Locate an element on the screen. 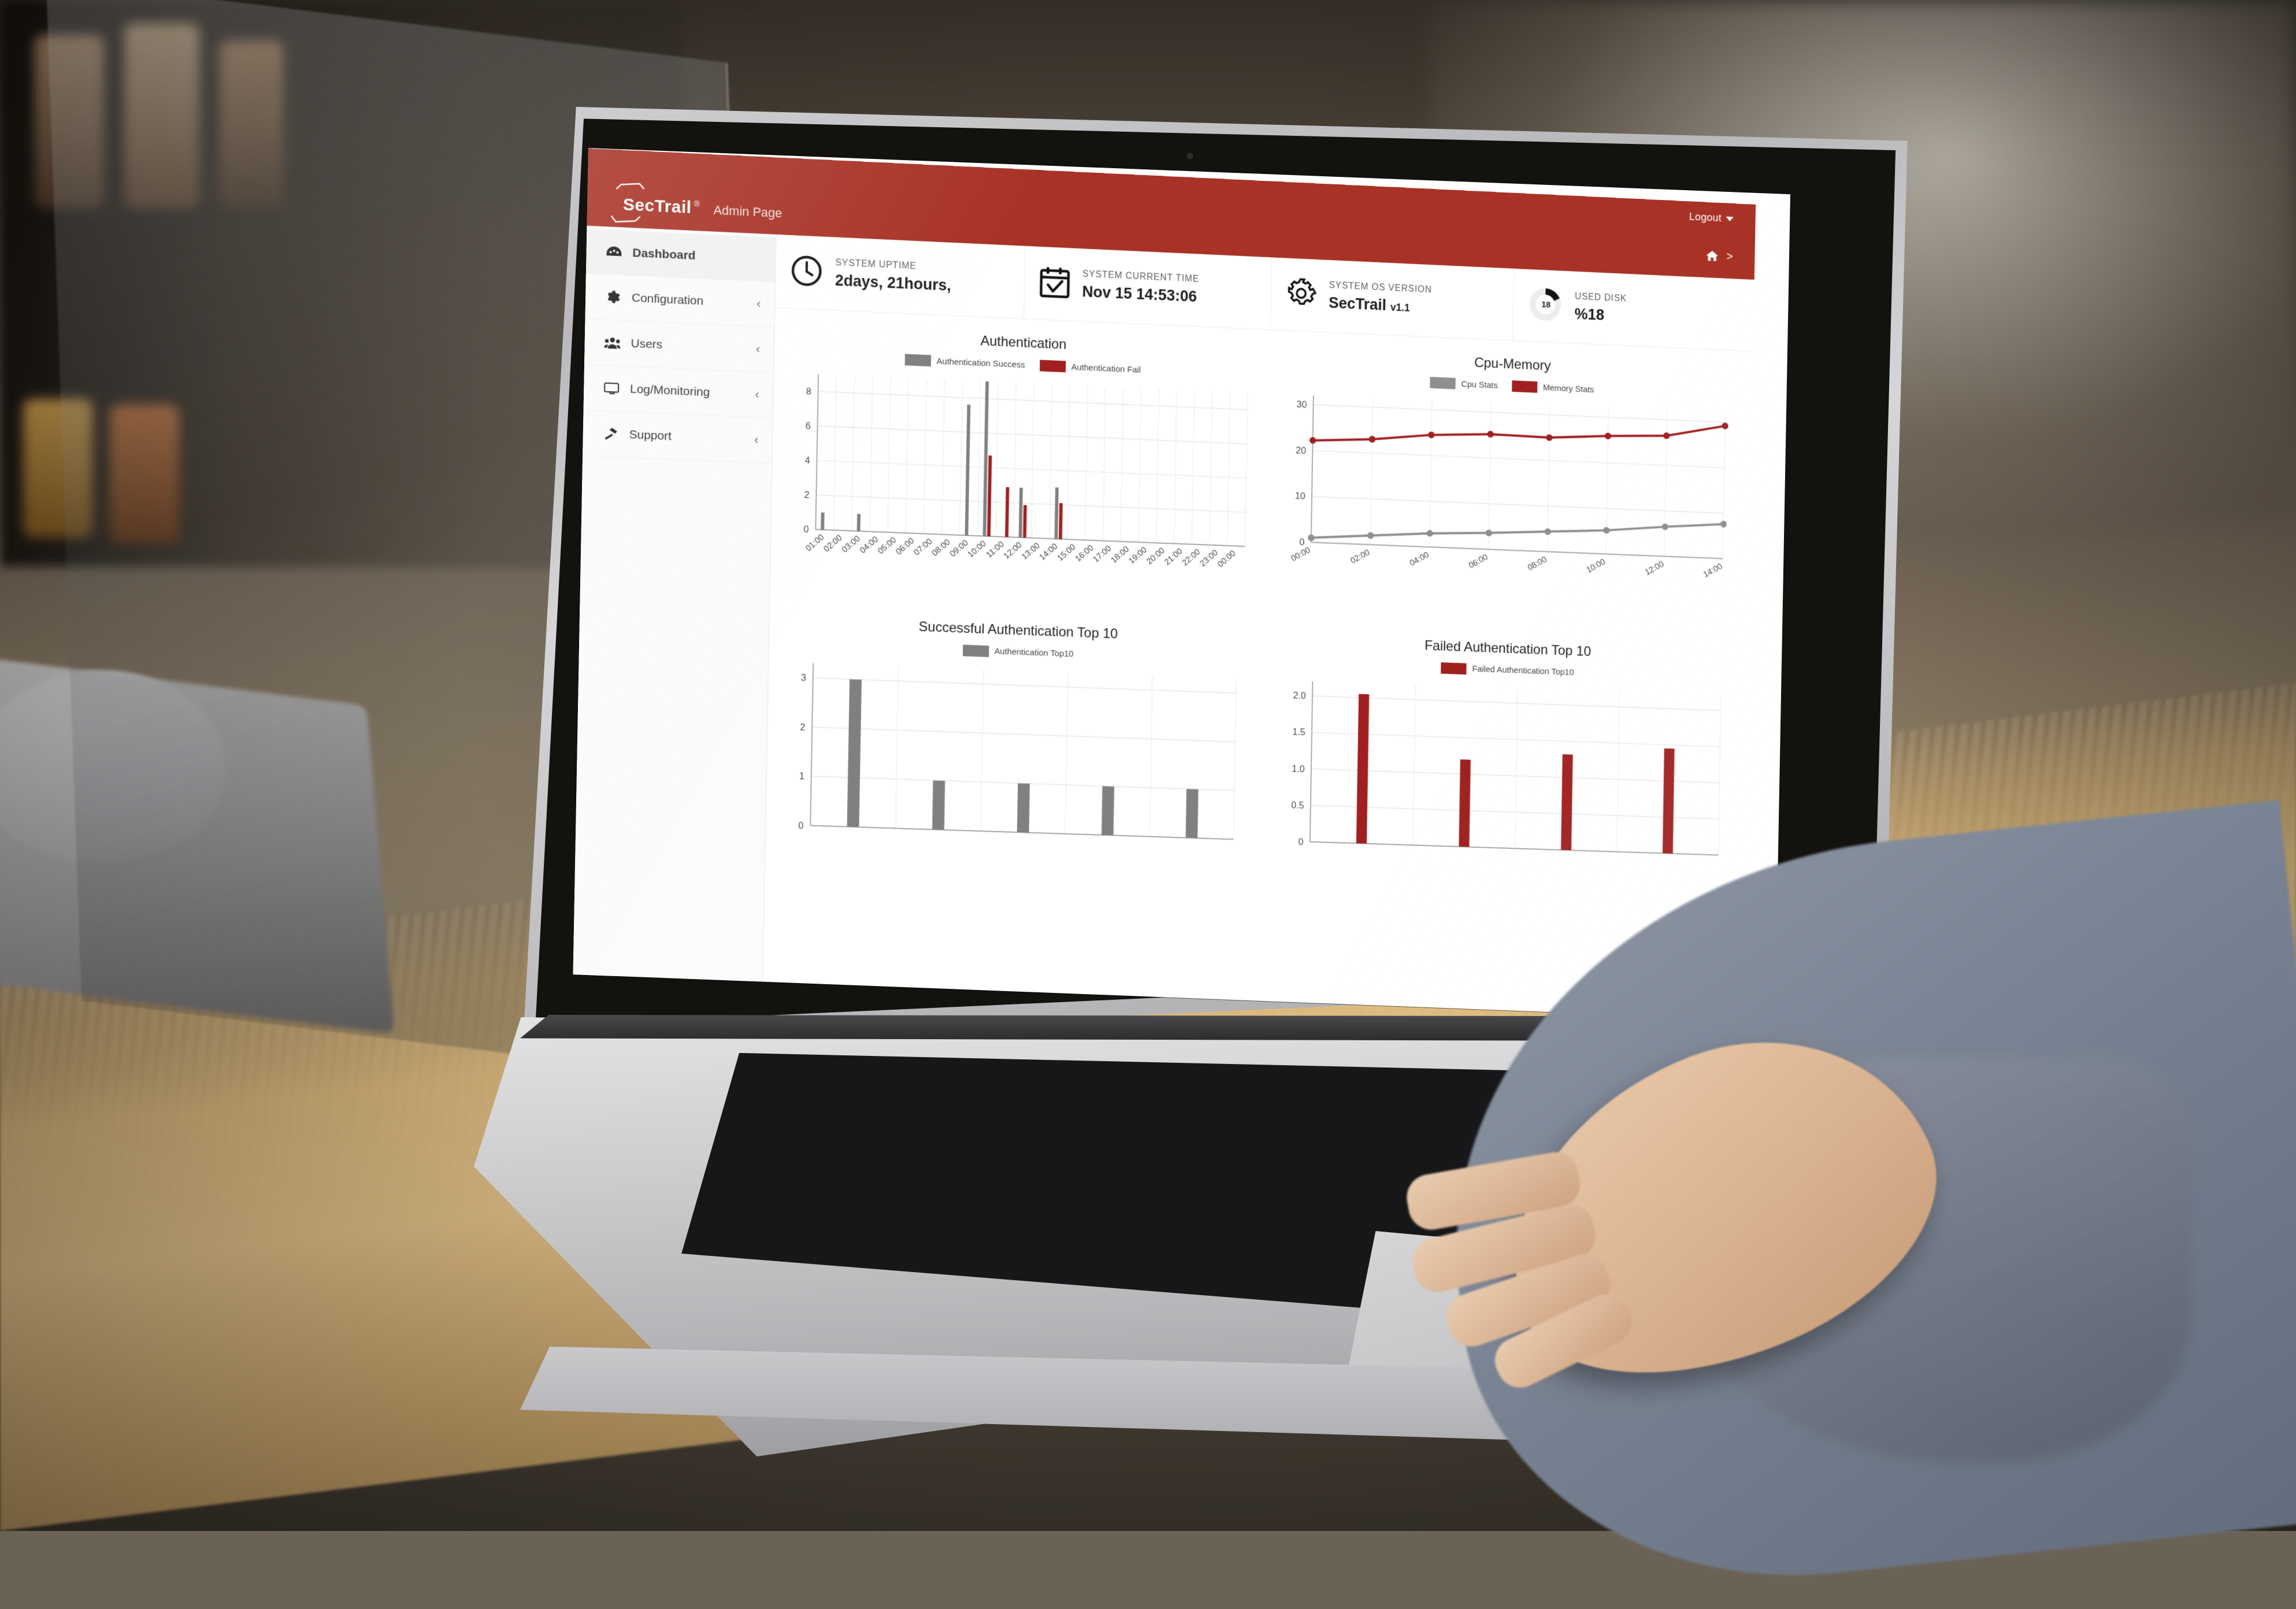 This screenshot has width=2296, height=1609. svg-text: 17:00 is located at coordinates (1102, 554).